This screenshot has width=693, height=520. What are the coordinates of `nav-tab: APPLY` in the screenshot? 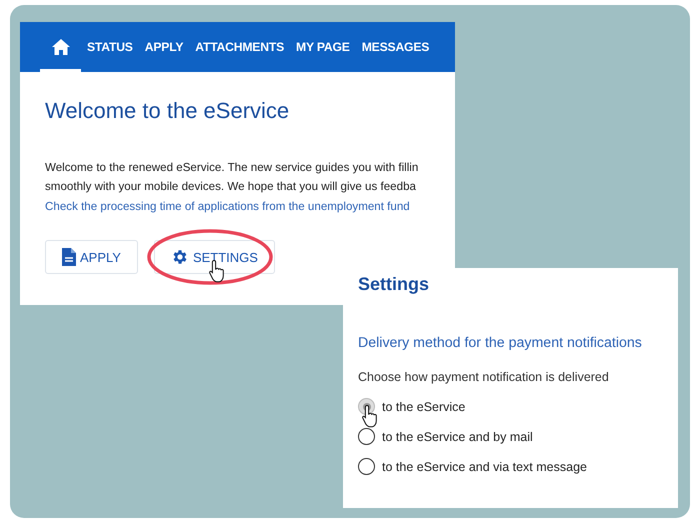 It's located at (164, 47).